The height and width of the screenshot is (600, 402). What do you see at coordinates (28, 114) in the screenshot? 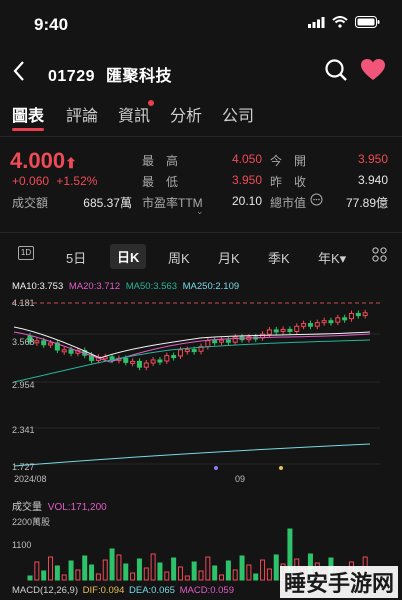
I see `tab-chart: 圖表` at bounding box center [28, 114].